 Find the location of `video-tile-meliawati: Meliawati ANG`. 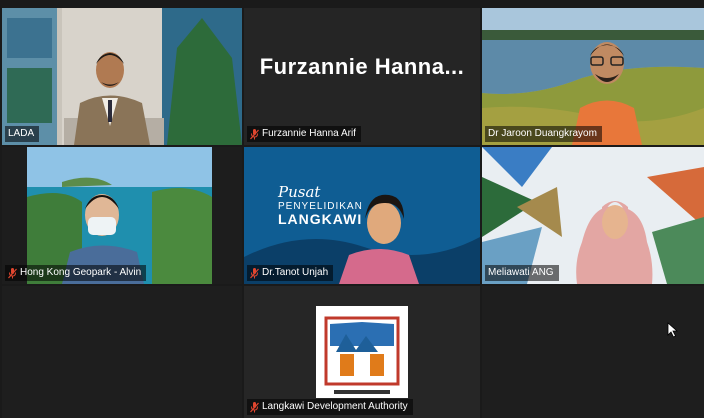

video-tile-meliawati: Meliawati ANG is located at coordinates (593, 215).